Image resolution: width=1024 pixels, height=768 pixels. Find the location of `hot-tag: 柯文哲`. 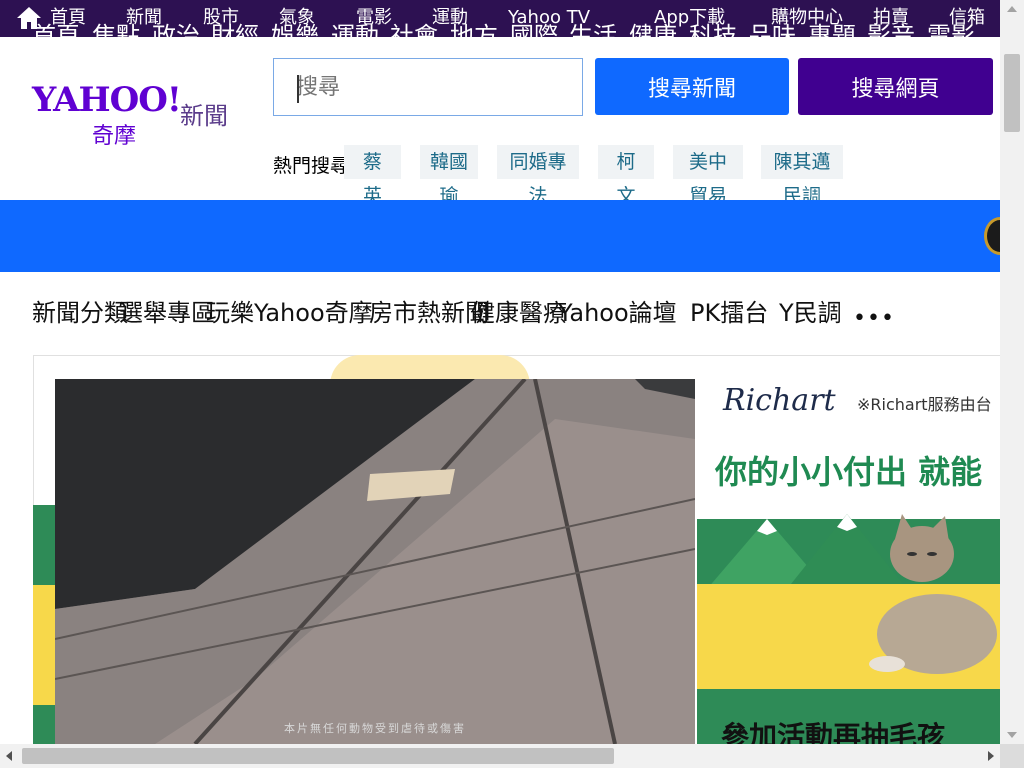

hot-tag: 柯文哲 is located at coordinates (626, 193).